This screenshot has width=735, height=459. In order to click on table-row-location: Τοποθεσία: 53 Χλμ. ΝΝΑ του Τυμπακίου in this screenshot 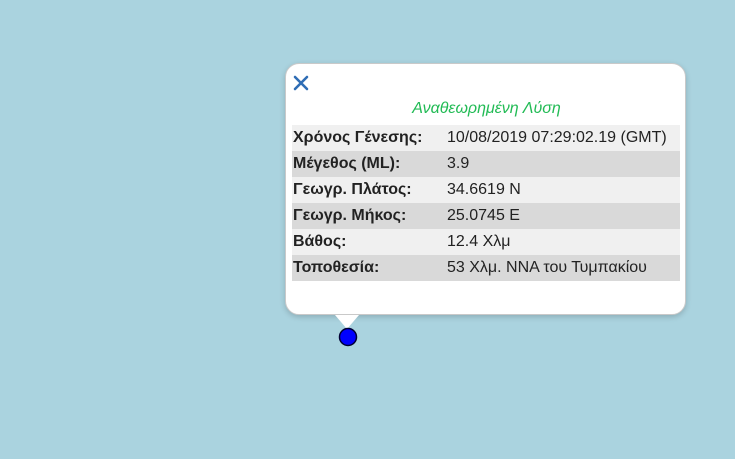, I will do `click(486, 268)`.